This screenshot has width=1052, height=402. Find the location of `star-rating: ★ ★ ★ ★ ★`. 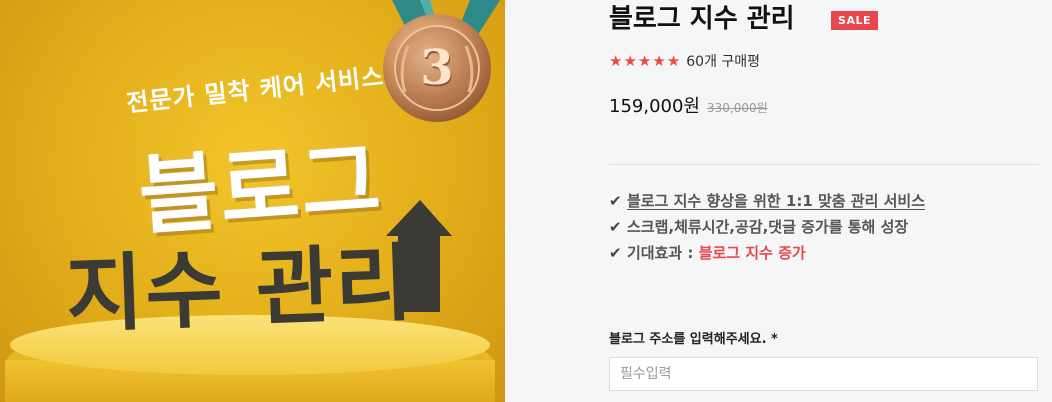

star-rating: ★ ★ ★ ★ ★ is located at coordinates (645, 60).